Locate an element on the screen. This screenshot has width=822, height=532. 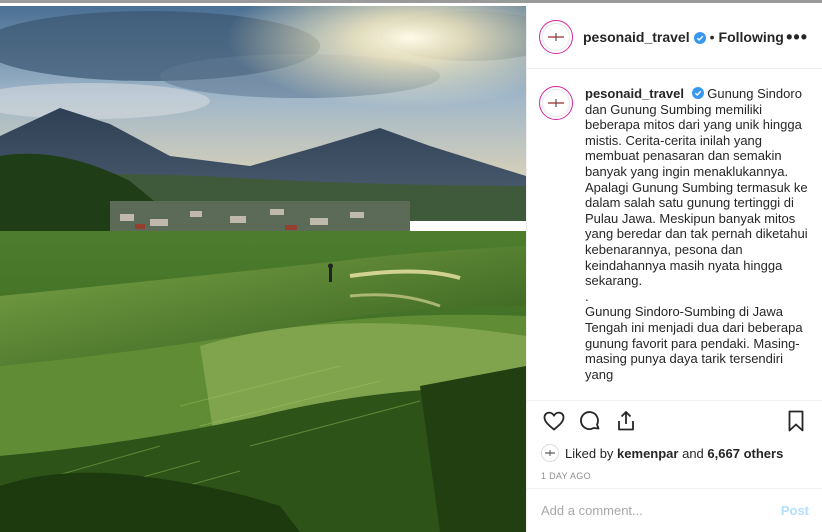
caption-username: pesonaid_travel is located at coordinates (634, 93).